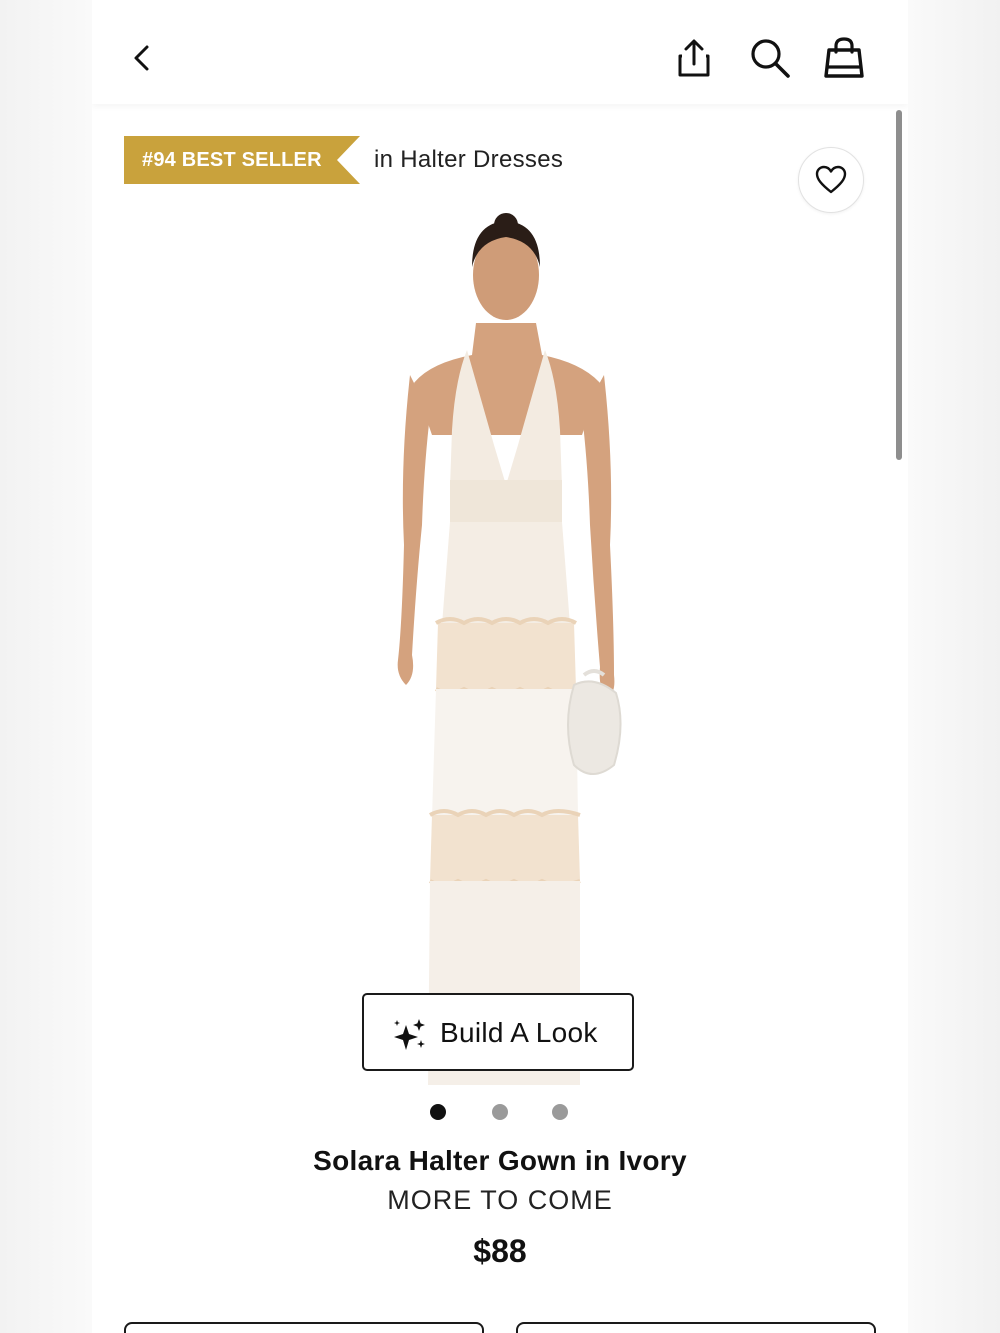  I want to click on share-icon, so click(694, 58).